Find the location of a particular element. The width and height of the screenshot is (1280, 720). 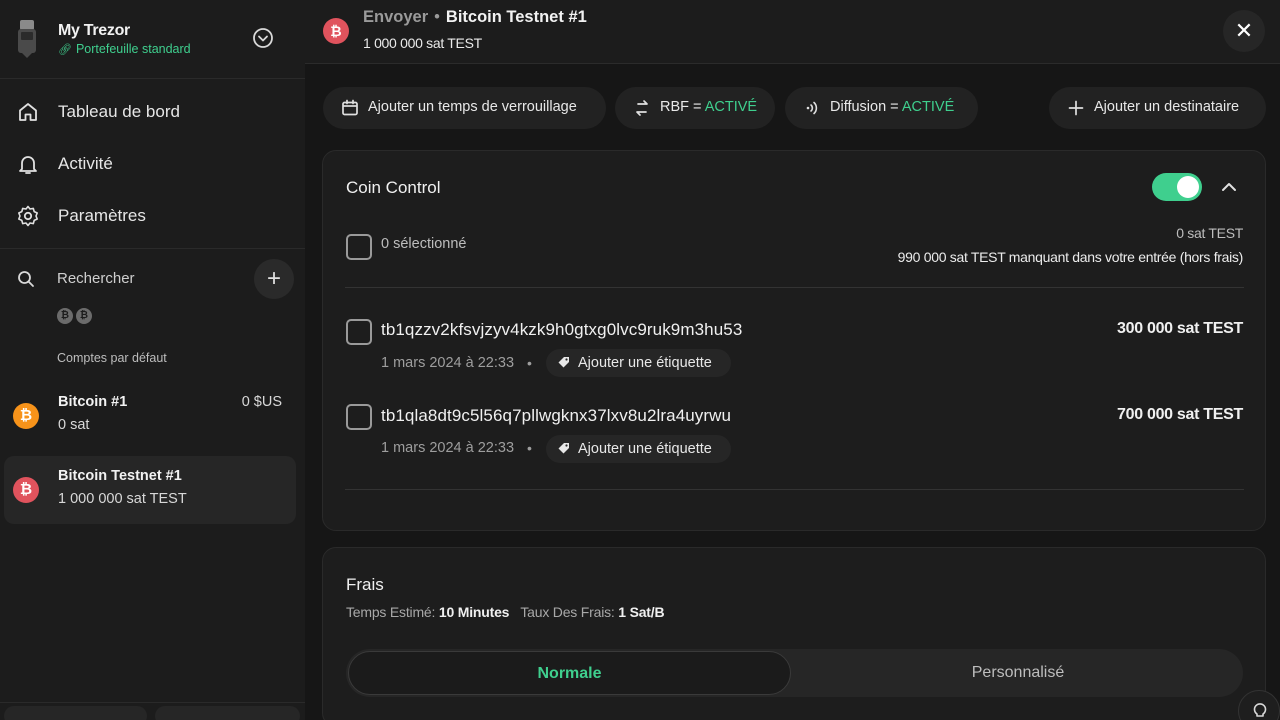

wallet-switcher: My Trezor 🔗︎ Portefeuille standard is located at coordinates (152, 39).